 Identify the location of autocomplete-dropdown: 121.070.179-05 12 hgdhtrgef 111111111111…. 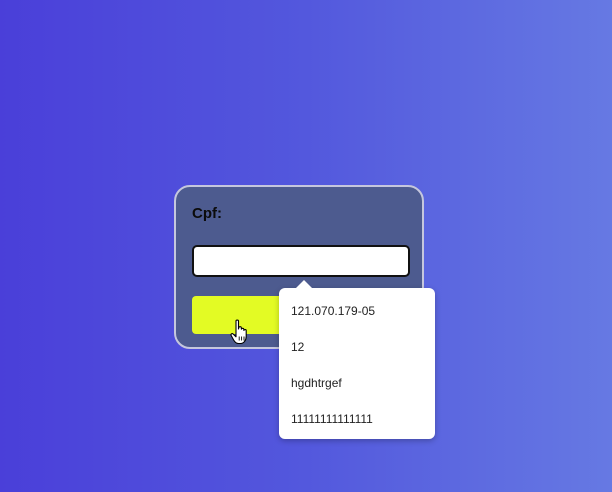
(357, 359).